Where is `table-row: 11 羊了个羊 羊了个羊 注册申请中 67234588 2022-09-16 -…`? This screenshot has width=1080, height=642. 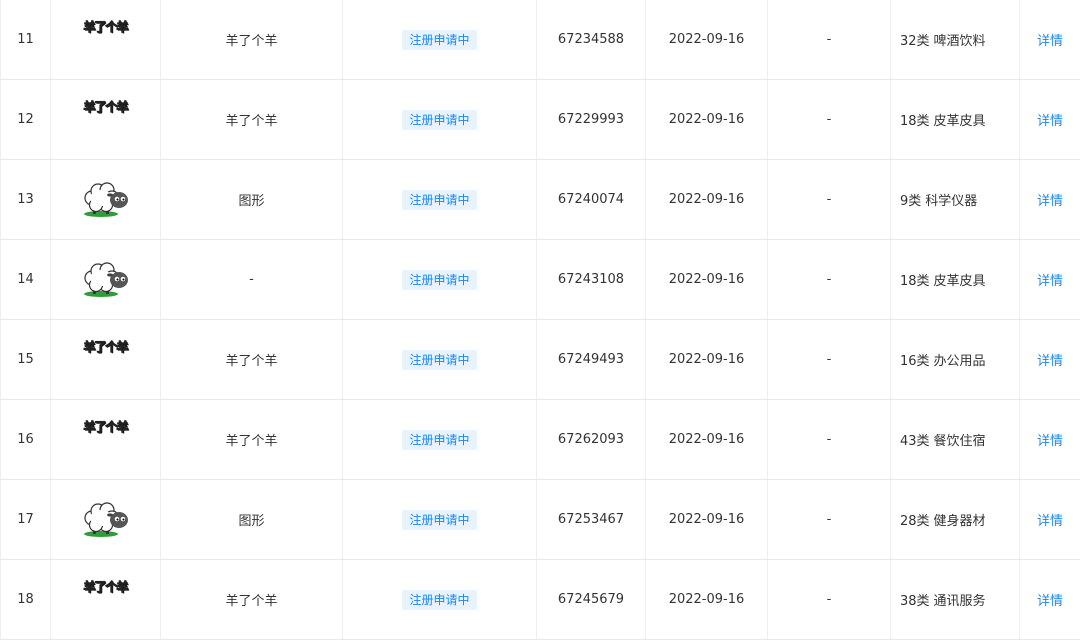
table-row: 11 羊了个羊 羊了个羊 注册申请中 67234588 2022-09-16 -… is located at coordinates (540, 40).